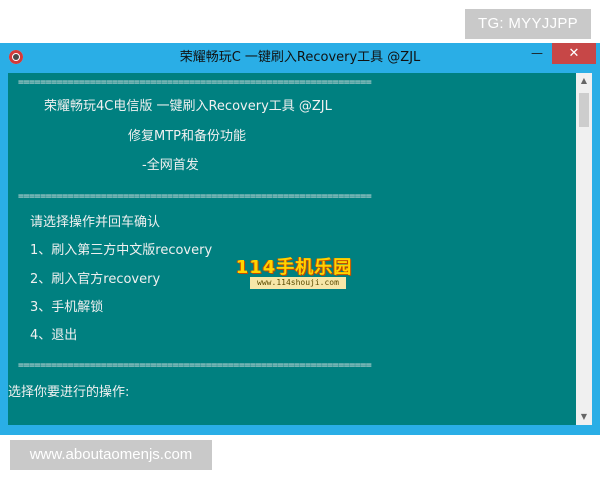 The height and width of the screenshot is (480, 600). I want to click on minimize-button: —, so click(537, 53).